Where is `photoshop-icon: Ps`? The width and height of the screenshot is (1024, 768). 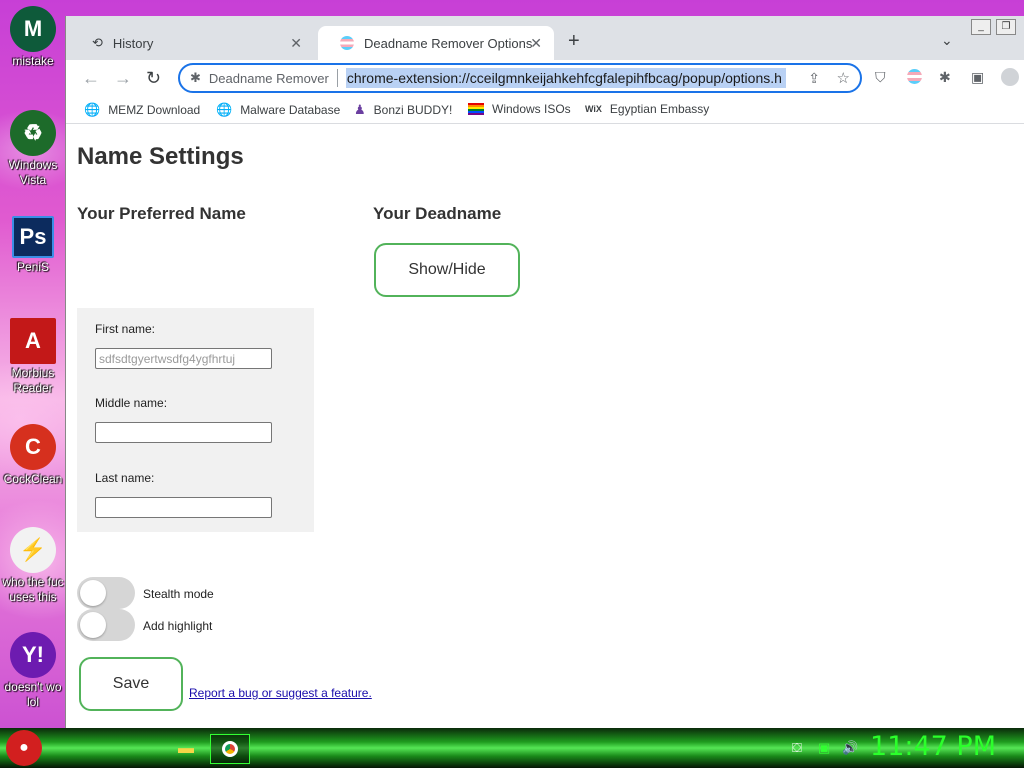 photoshop-icon: Ps is located at coordinates (33, 237).